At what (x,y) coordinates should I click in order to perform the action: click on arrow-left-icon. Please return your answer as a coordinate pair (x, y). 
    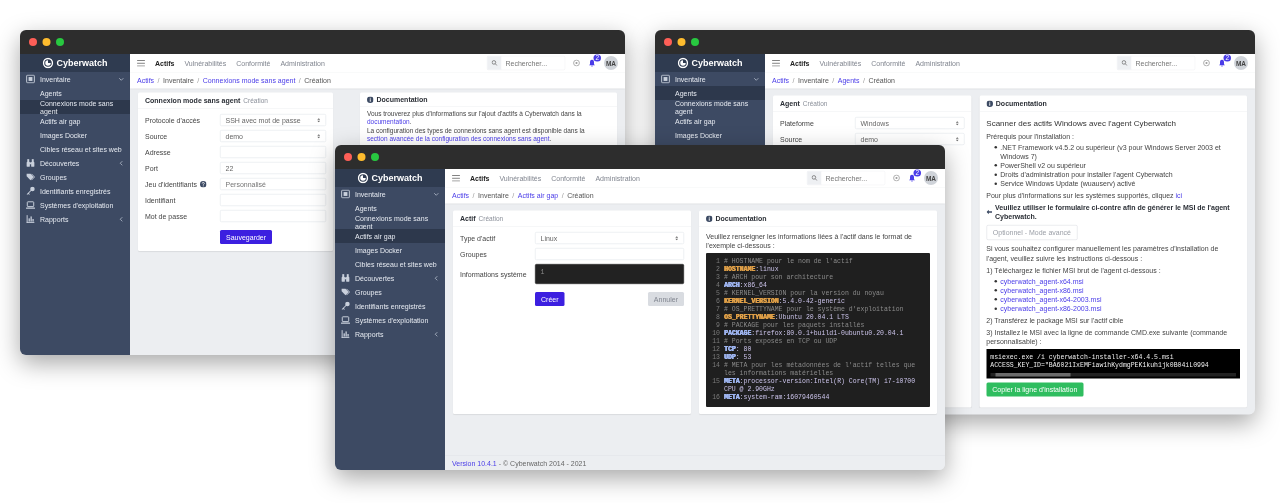
    Looking at the image, I should click on (989, 212).